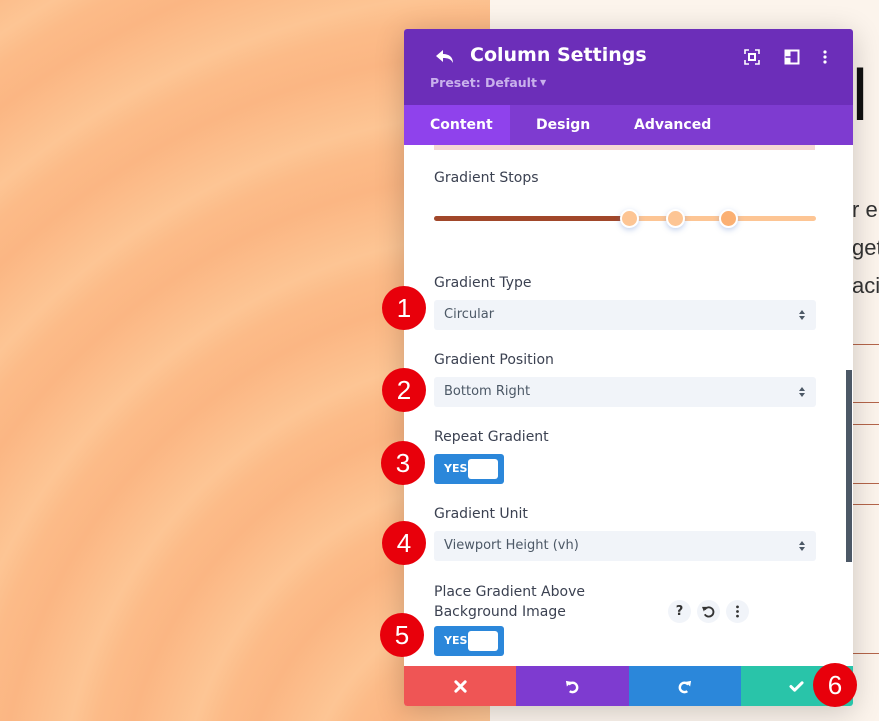 The height and width of the screenshot is (721, 879). What do you see at coordinates (737, 611) in the screenshot?
I see `more-icon` at bounding box center [737, 611].